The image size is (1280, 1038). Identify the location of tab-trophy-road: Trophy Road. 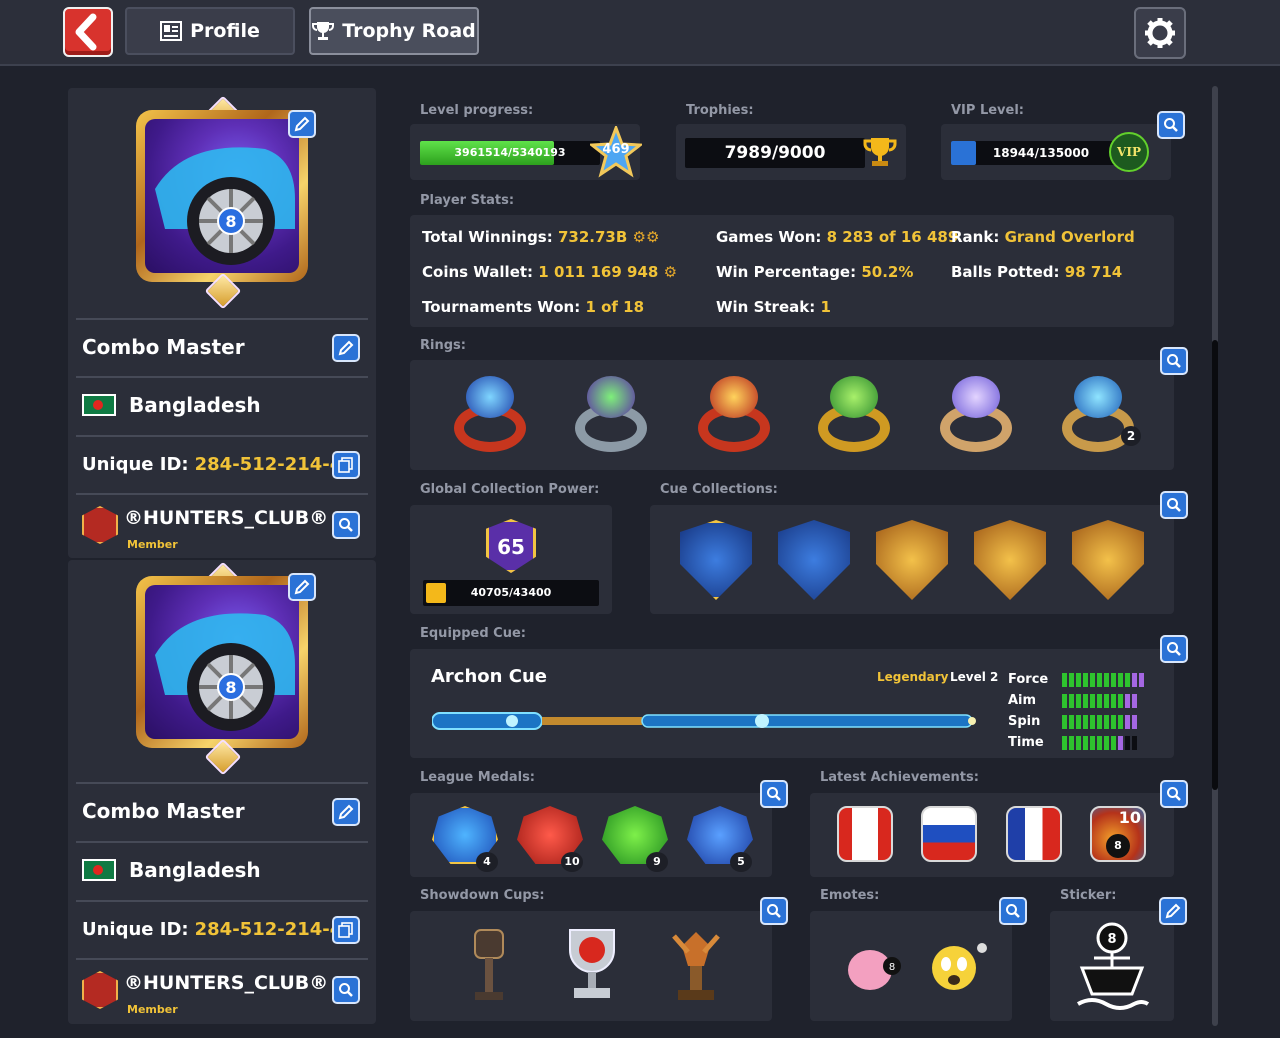
(394, 31).